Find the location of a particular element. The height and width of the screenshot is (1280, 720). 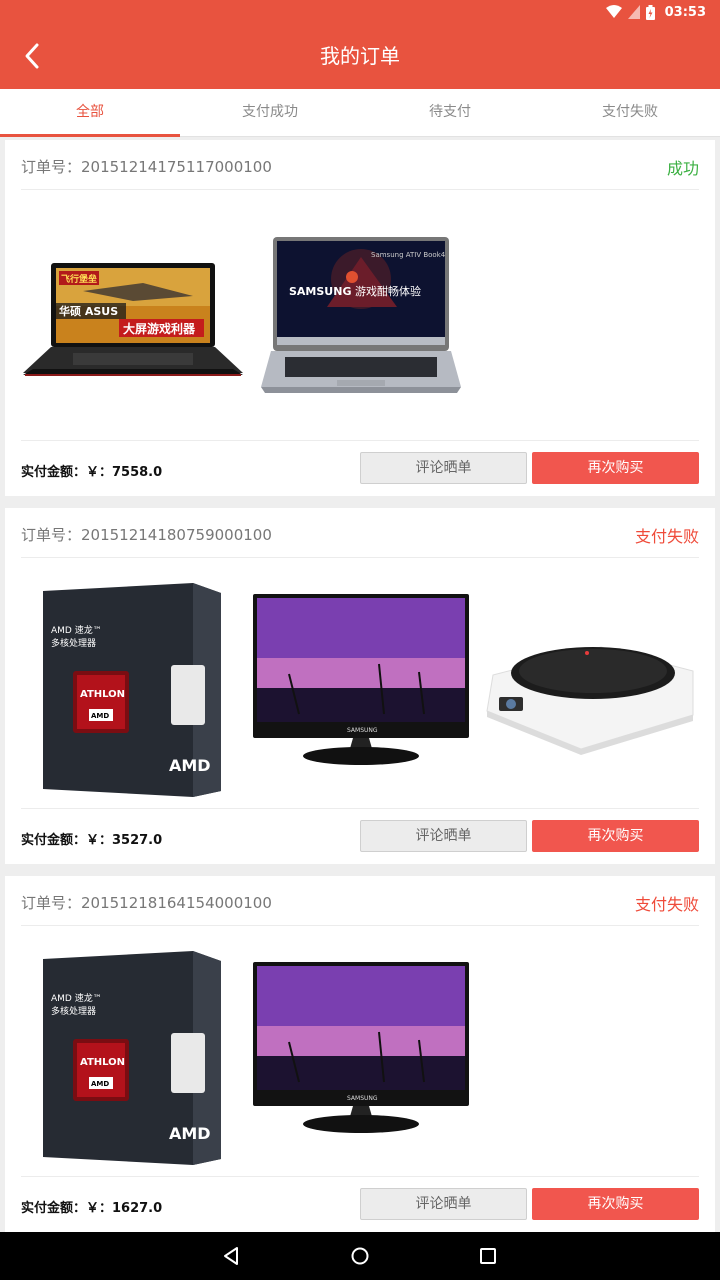

order-header: 订单号：20151218164154000100 支付失败 is located at coordinates (360, 901).